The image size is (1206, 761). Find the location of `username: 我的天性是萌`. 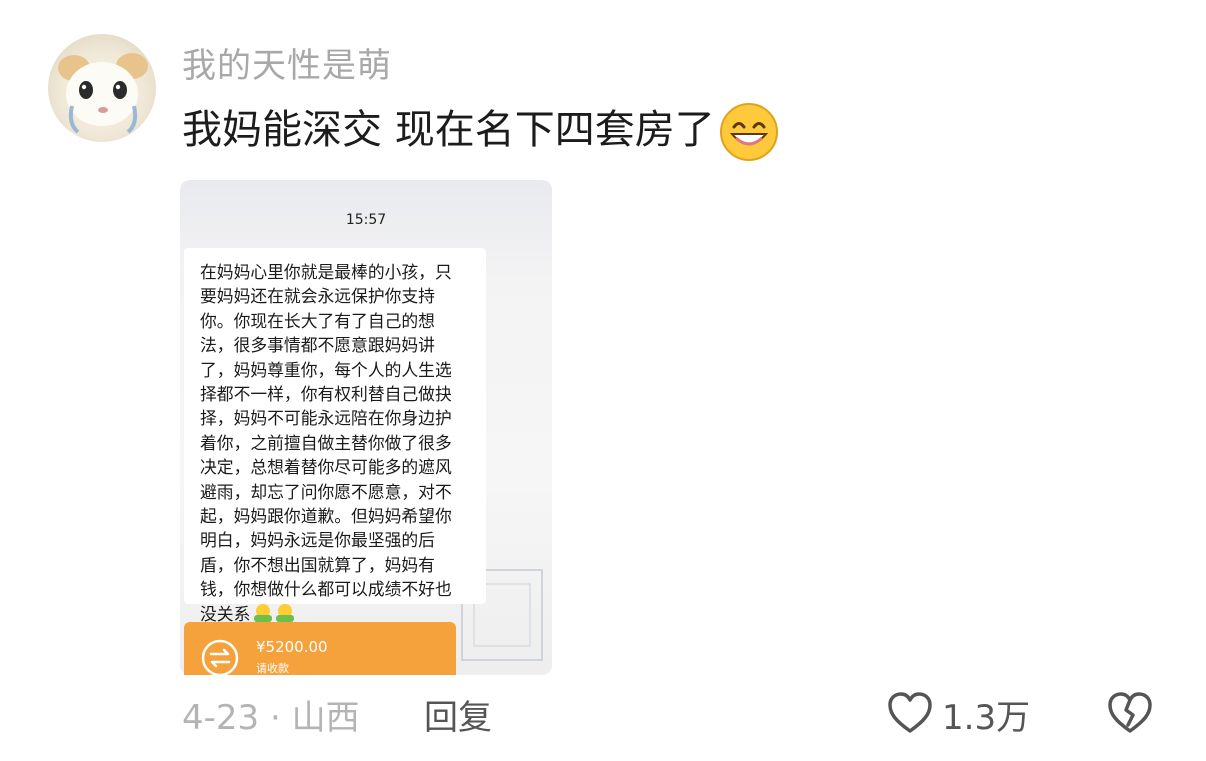

username: 我的天性是萌 is located at coordinates (287, 62).